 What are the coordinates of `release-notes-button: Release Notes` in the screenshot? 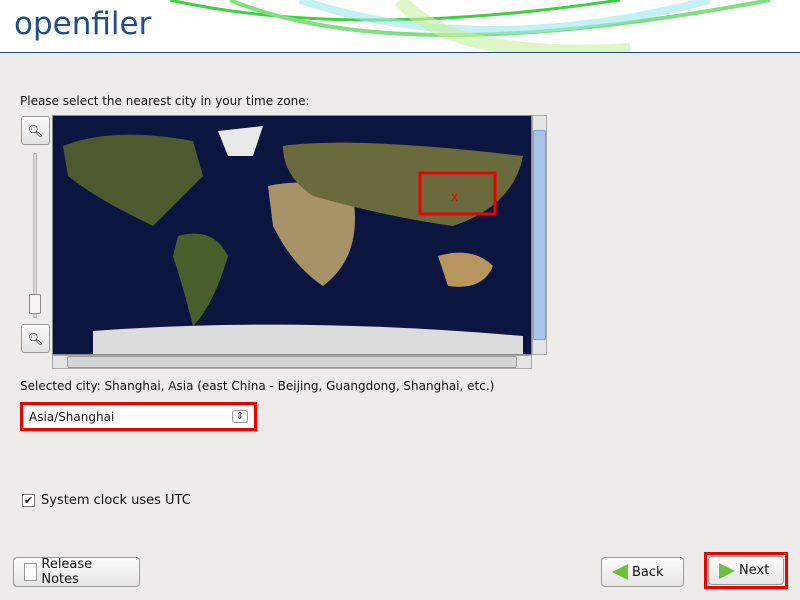 It's located at (76, 572).